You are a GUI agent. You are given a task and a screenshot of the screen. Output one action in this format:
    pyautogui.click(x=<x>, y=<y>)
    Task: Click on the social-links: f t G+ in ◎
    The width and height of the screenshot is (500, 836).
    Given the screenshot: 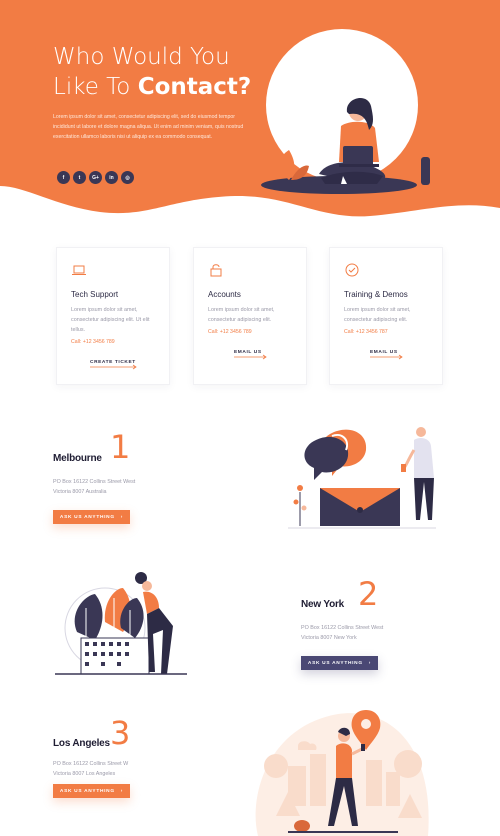 What is the action you would take?
    pyautogui.click(x=95, y=177)
    